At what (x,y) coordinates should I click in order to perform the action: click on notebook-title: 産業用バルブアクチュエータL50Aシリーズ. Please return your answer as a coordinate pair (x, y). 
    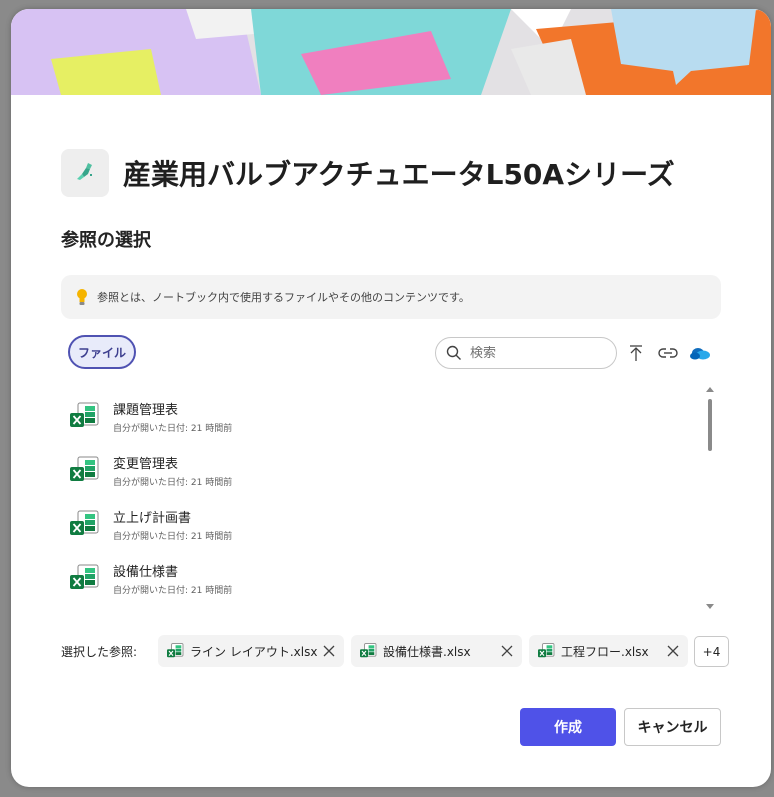
    Looking at the image, I should click on (399, 174).